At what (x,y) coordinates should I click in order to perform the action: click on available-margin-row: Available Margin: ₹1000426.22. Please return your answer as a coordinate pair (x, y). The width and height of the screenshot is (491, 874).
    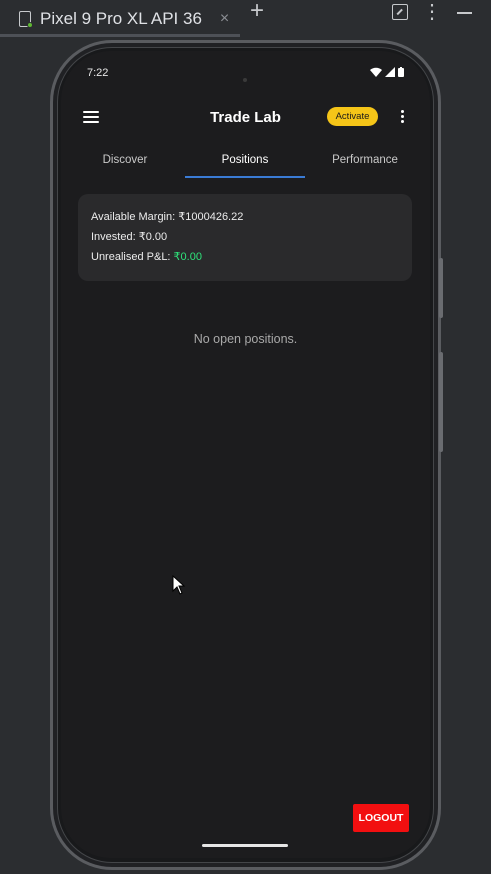
    Looking at the image, I should click on (245, 217).